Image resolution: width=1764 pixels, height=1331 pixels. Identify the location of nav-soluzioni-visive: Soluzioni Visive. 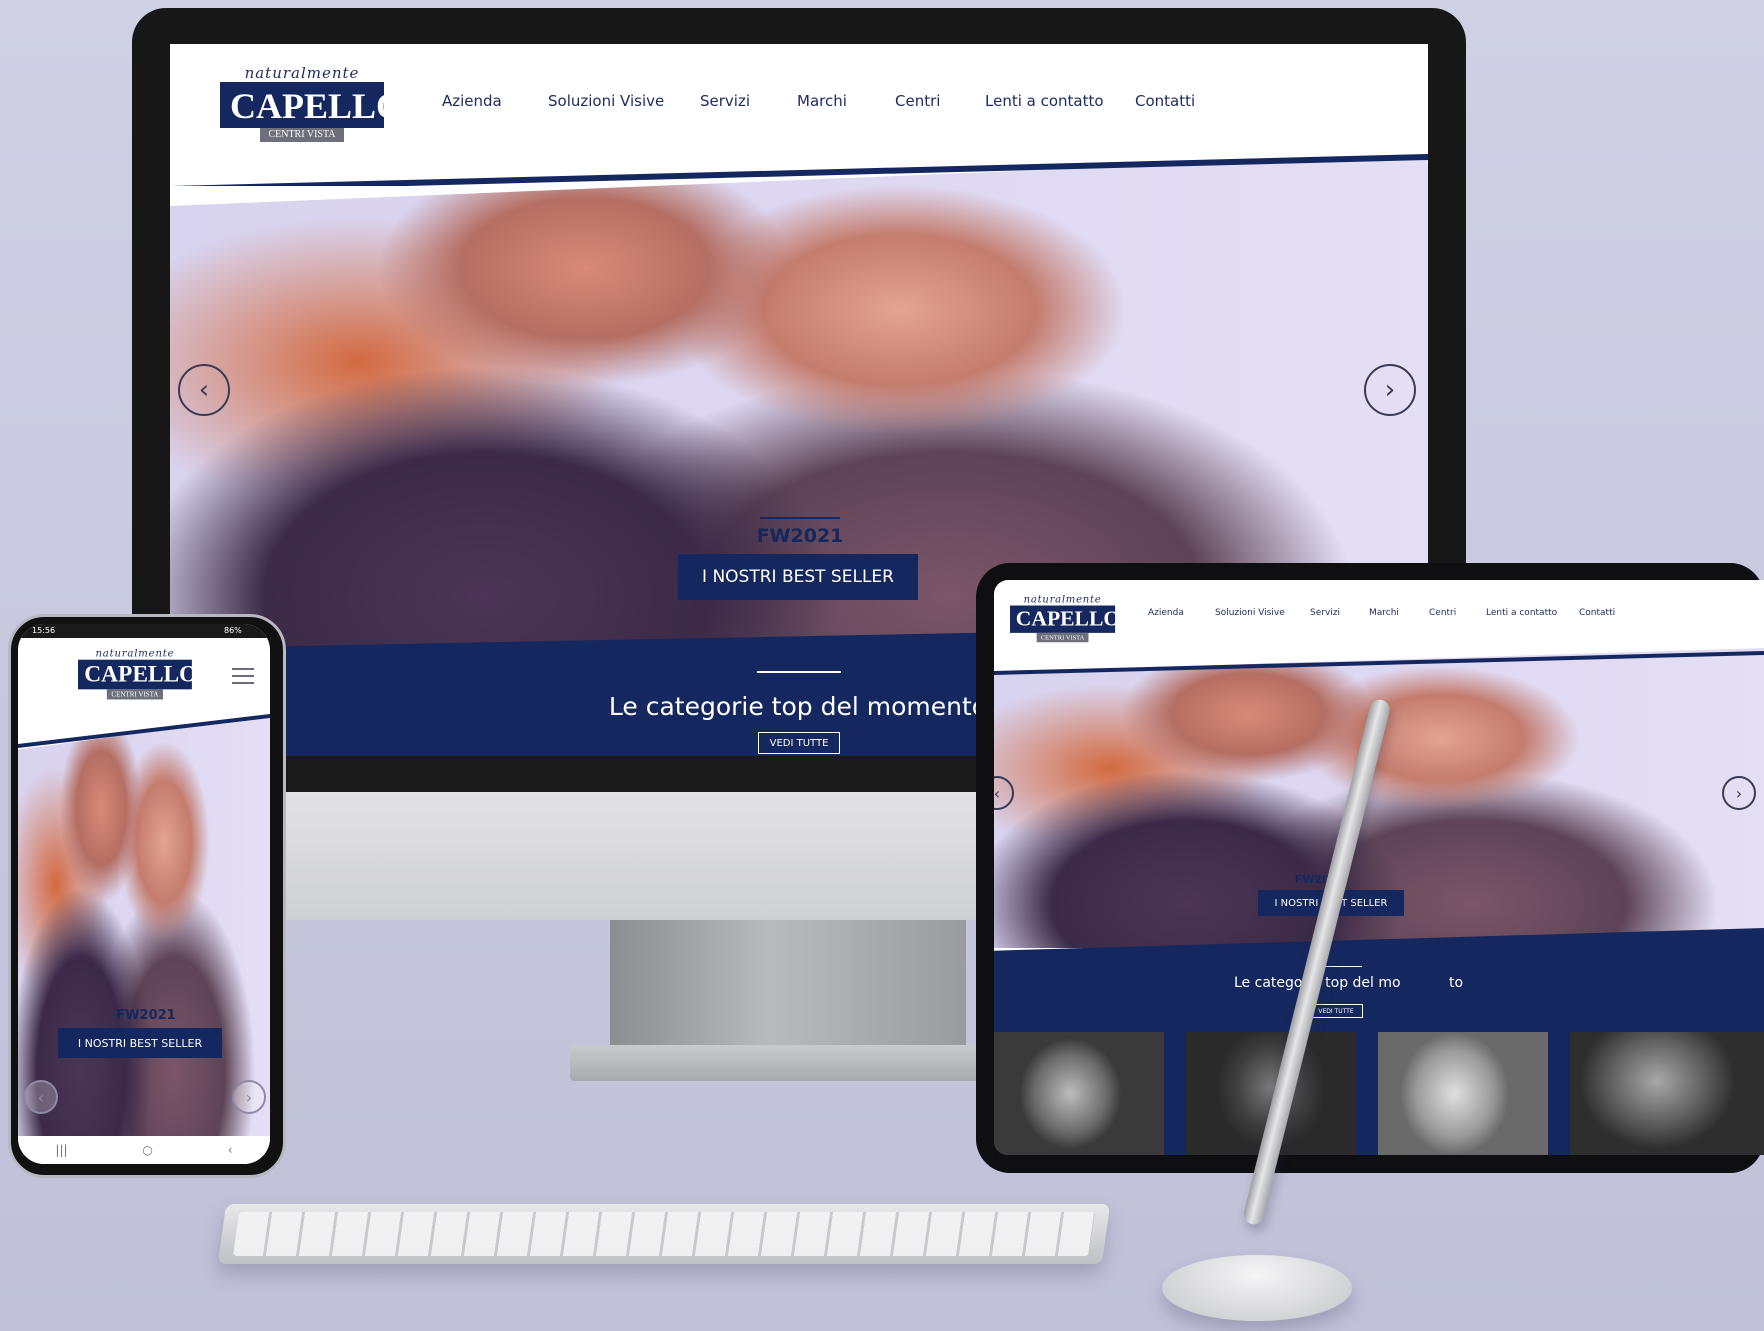
(606, 101).